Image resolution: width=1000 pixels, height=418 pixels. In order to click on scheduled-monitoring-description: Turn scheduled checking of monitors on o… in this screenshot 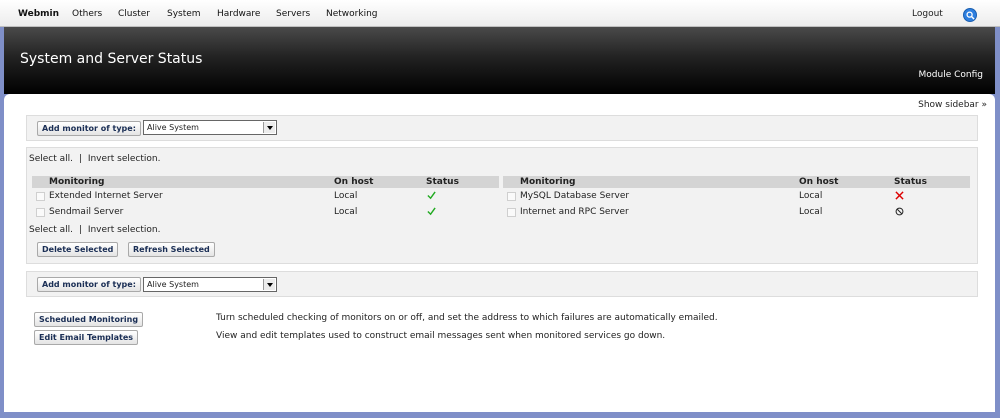, I will do `click(467, 318)`.